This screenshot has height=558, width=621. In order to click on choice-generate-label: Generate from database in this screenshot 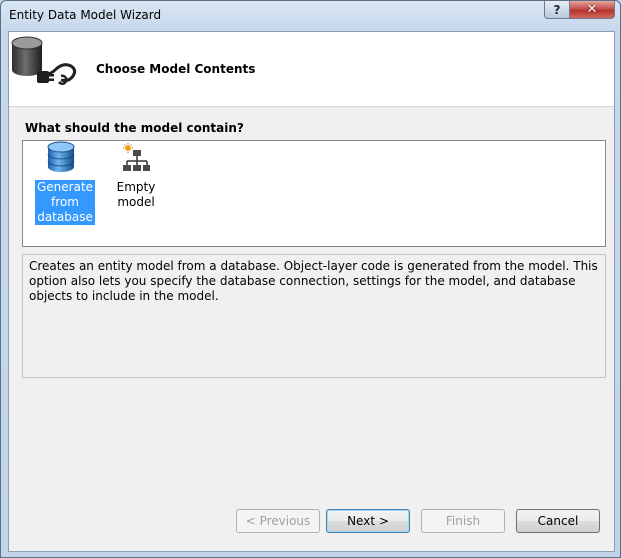, I will do `click(65, 202)`.